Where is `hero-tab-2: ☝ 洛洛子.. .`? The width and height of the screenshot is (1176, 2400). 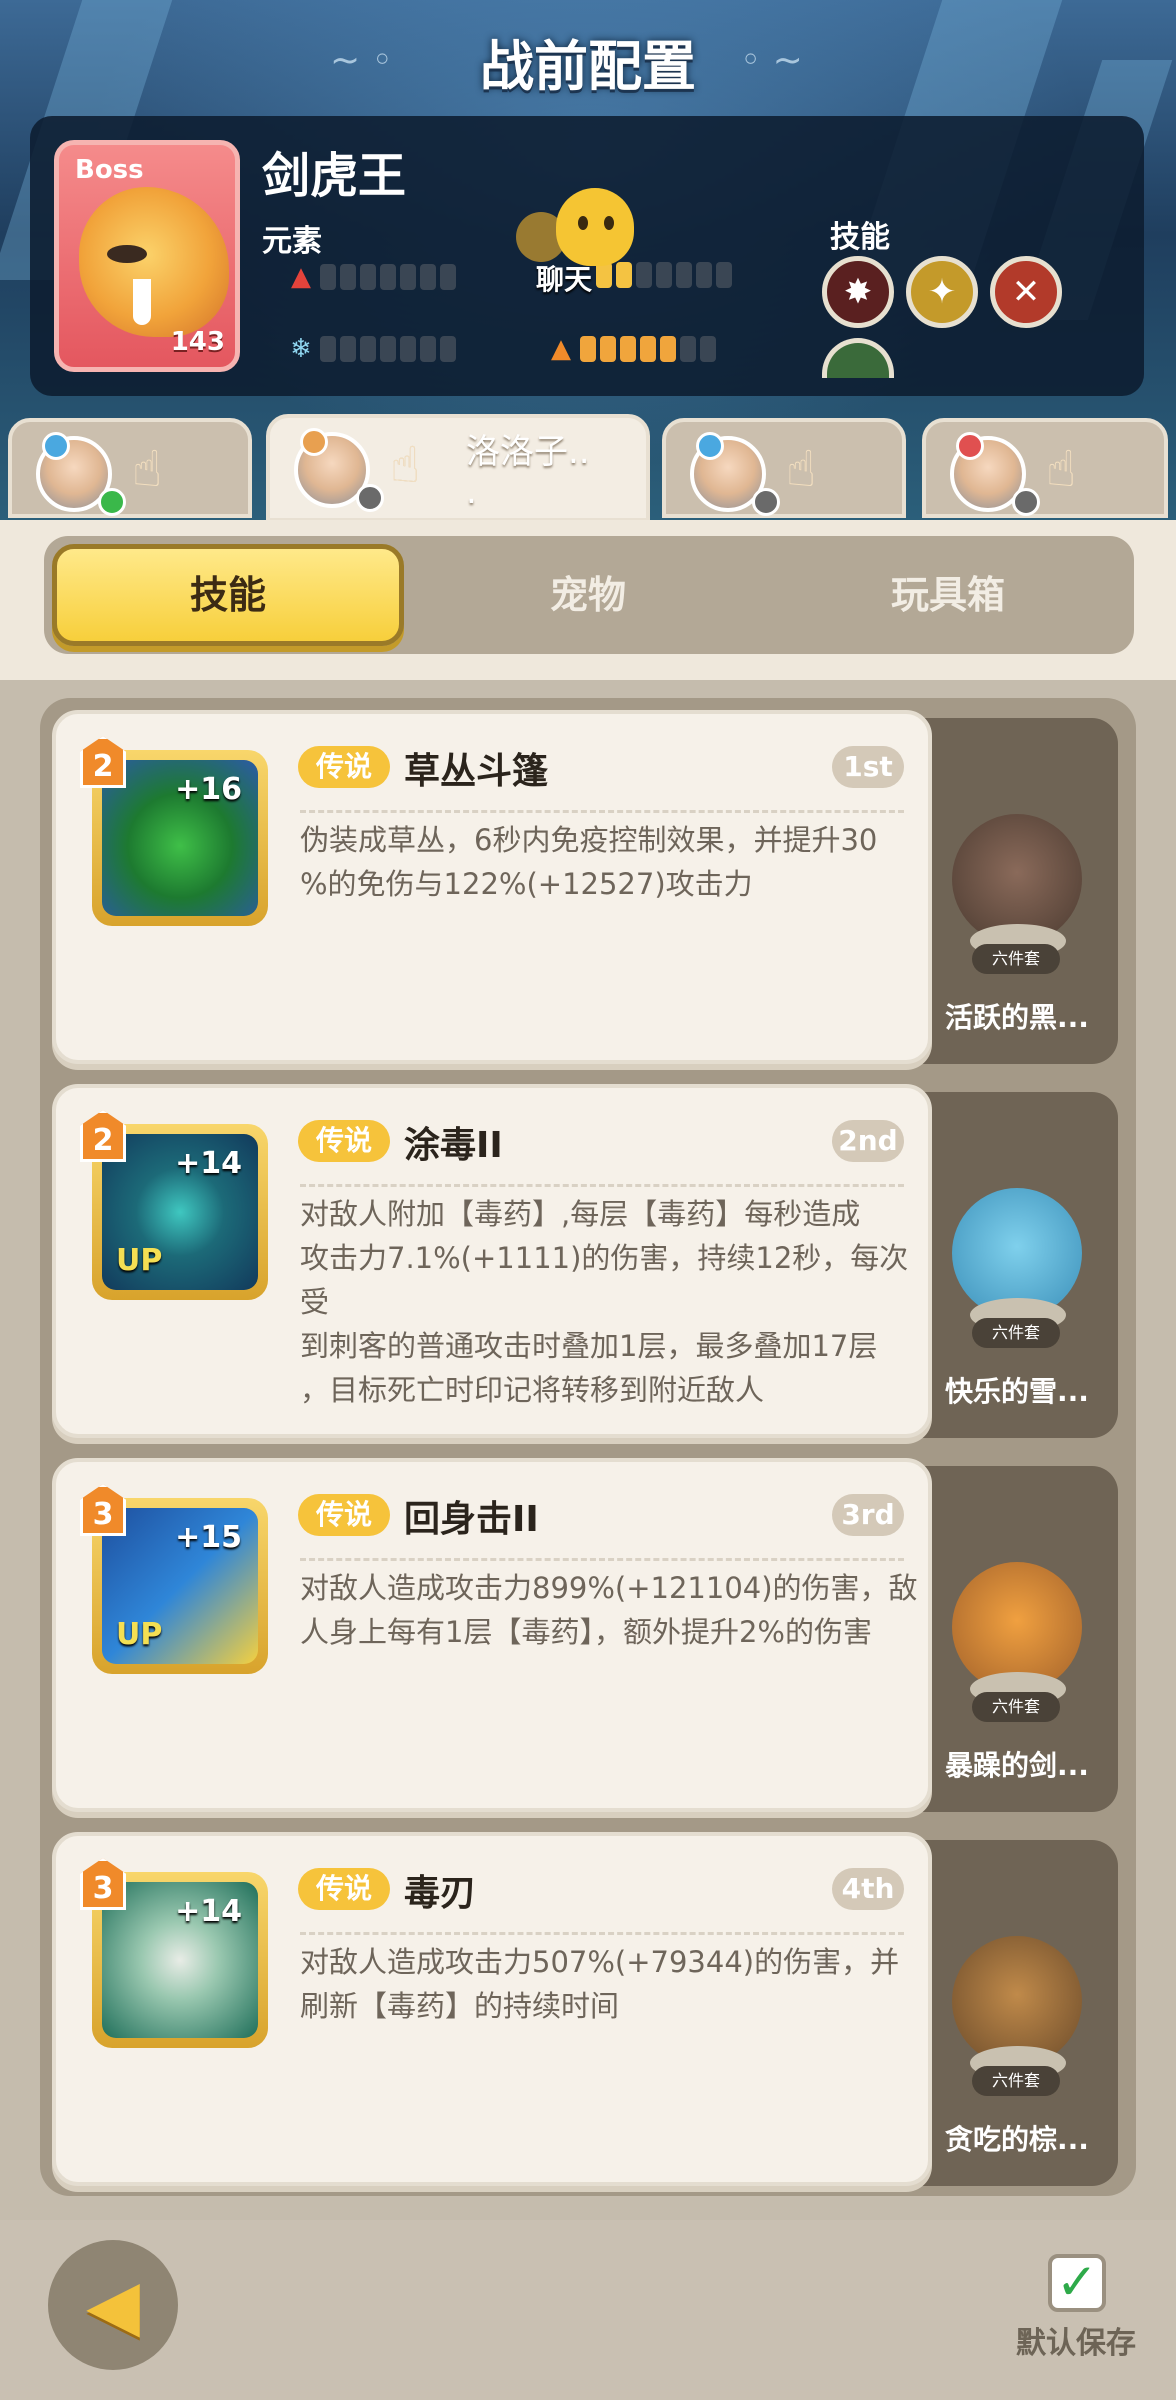 hero-tab-2: ☝ 洛洛子.. . is located at coordinates (458, 468).